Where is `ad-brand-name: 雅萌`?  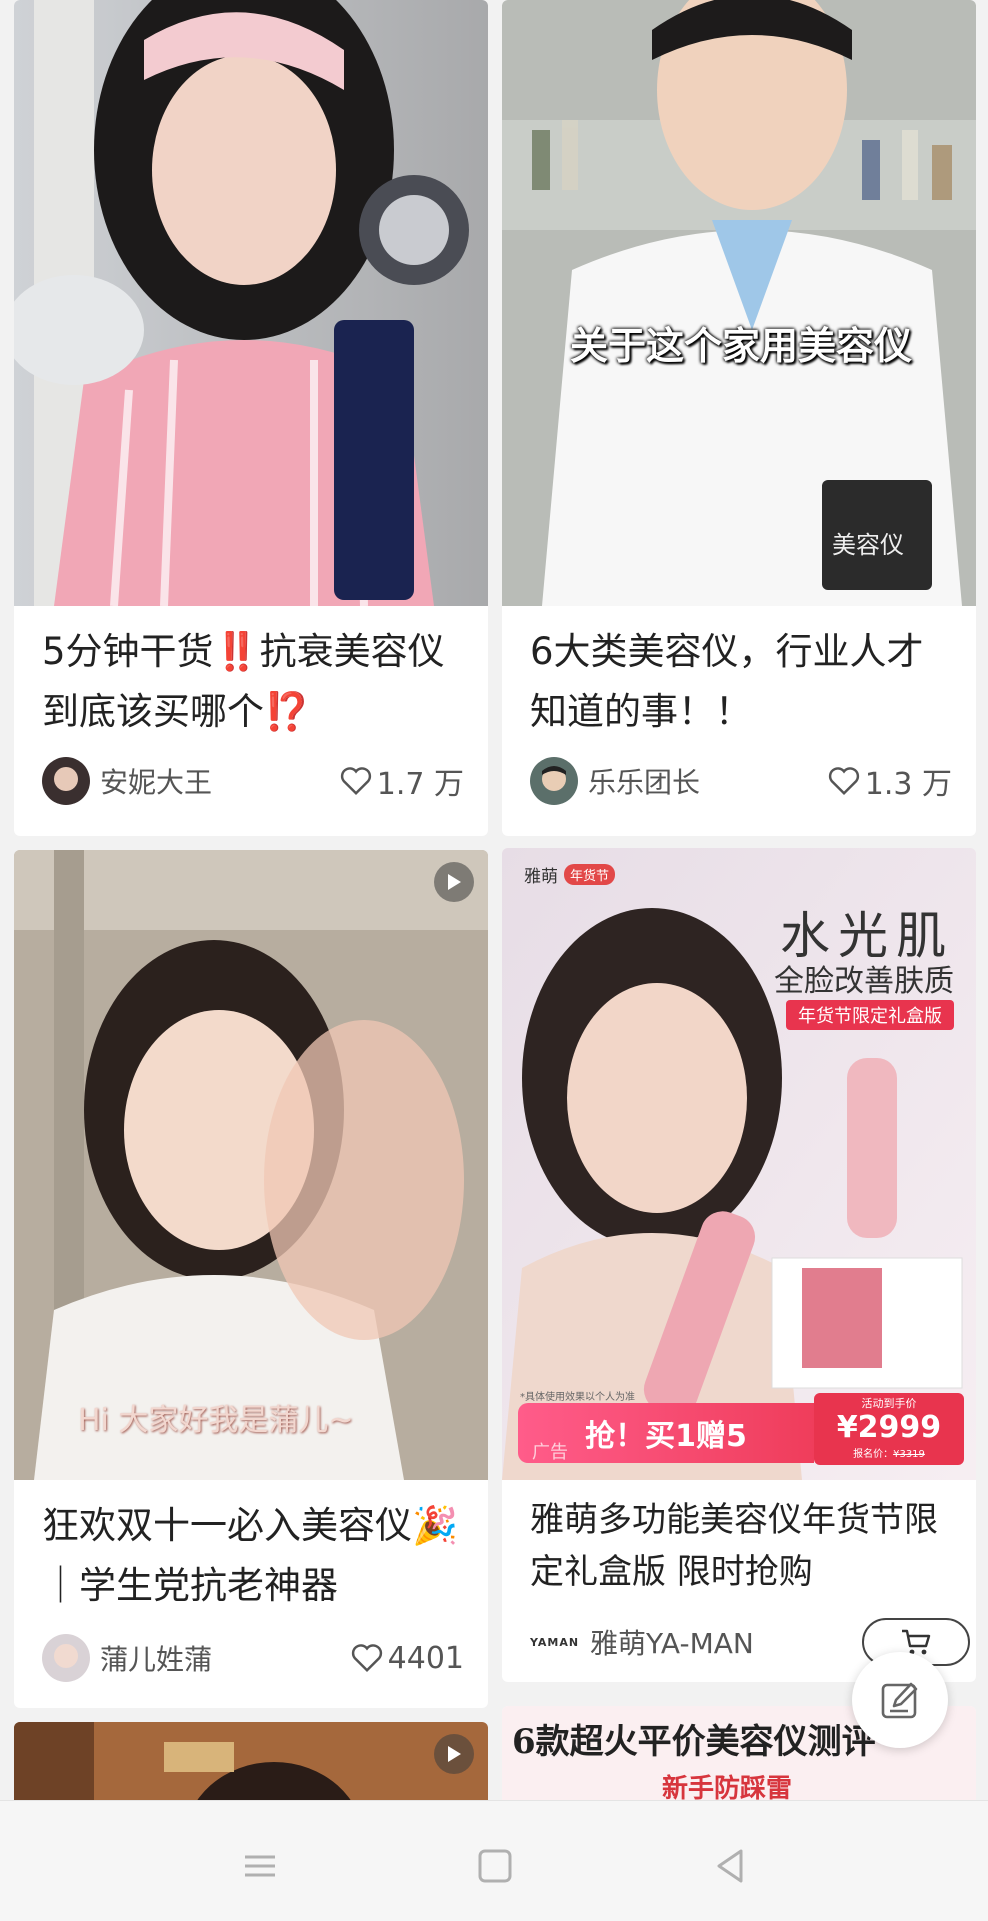
ad-brand-name: 雅萌 is located at coordinates (541, 877).